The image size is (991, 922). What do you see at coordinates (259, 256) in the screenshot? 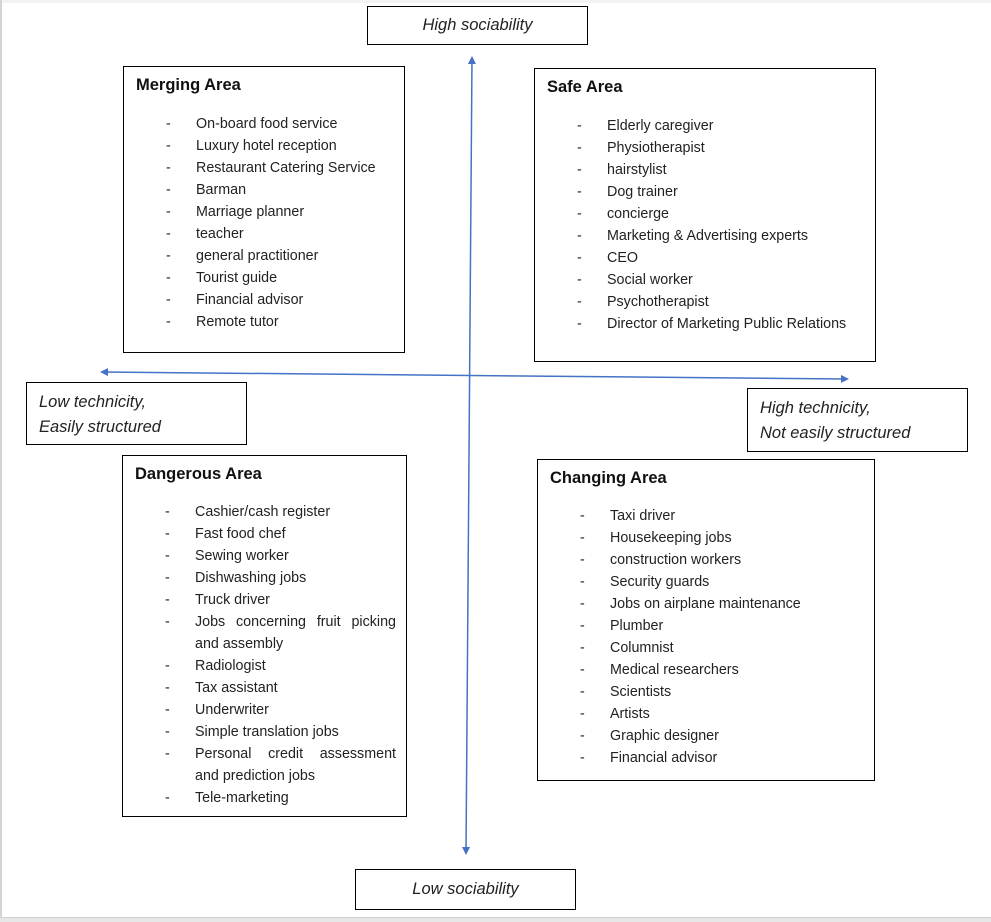
I see `list-item: - general practitioner` at bounding box center [259, 256].